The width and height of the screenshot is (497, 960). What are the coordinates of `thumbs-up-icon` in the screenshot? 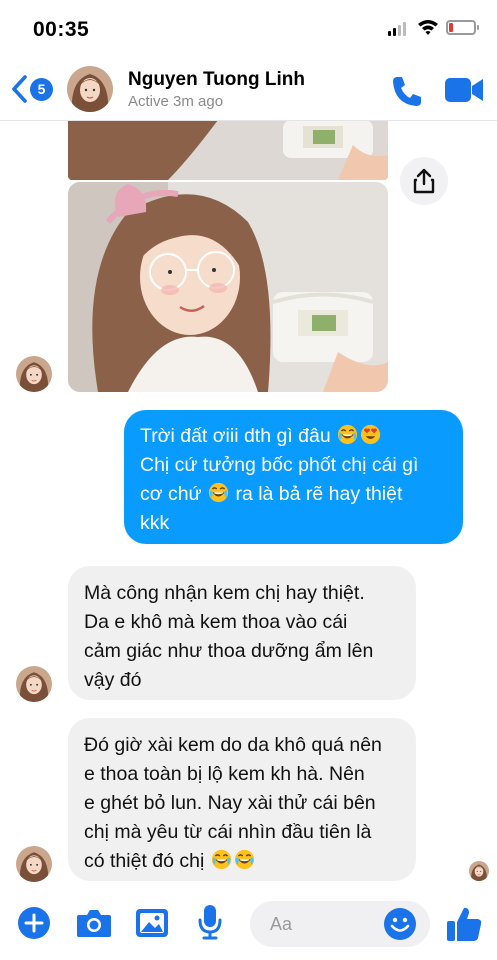 It's located at (464, 924).